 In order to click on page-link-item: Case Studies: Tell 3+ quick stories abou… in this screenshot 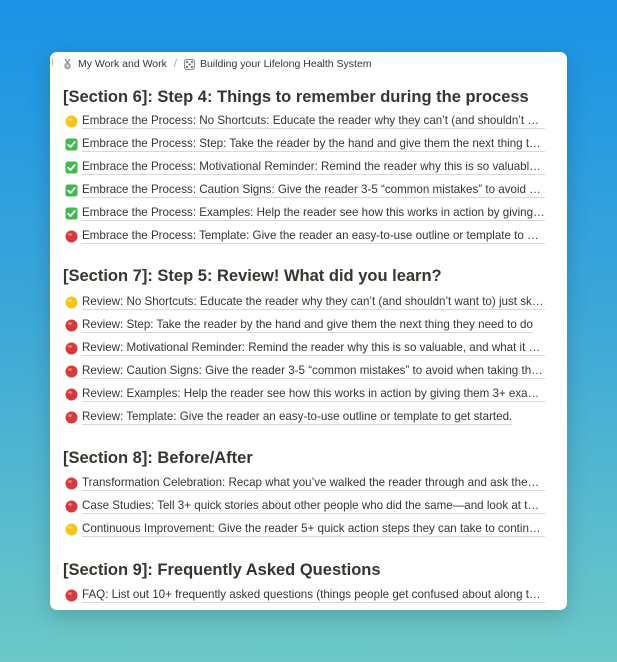, I will do `click(305, 506)`.